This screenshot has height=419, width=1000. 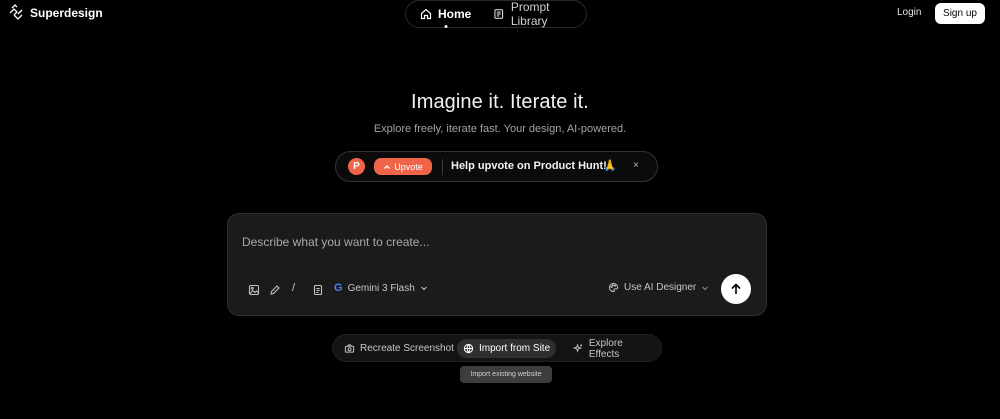 What do you see at coordinates (408, 166) in the screenshot?
I see `upvote-label: Upvote` at bounding box center [408, 166].